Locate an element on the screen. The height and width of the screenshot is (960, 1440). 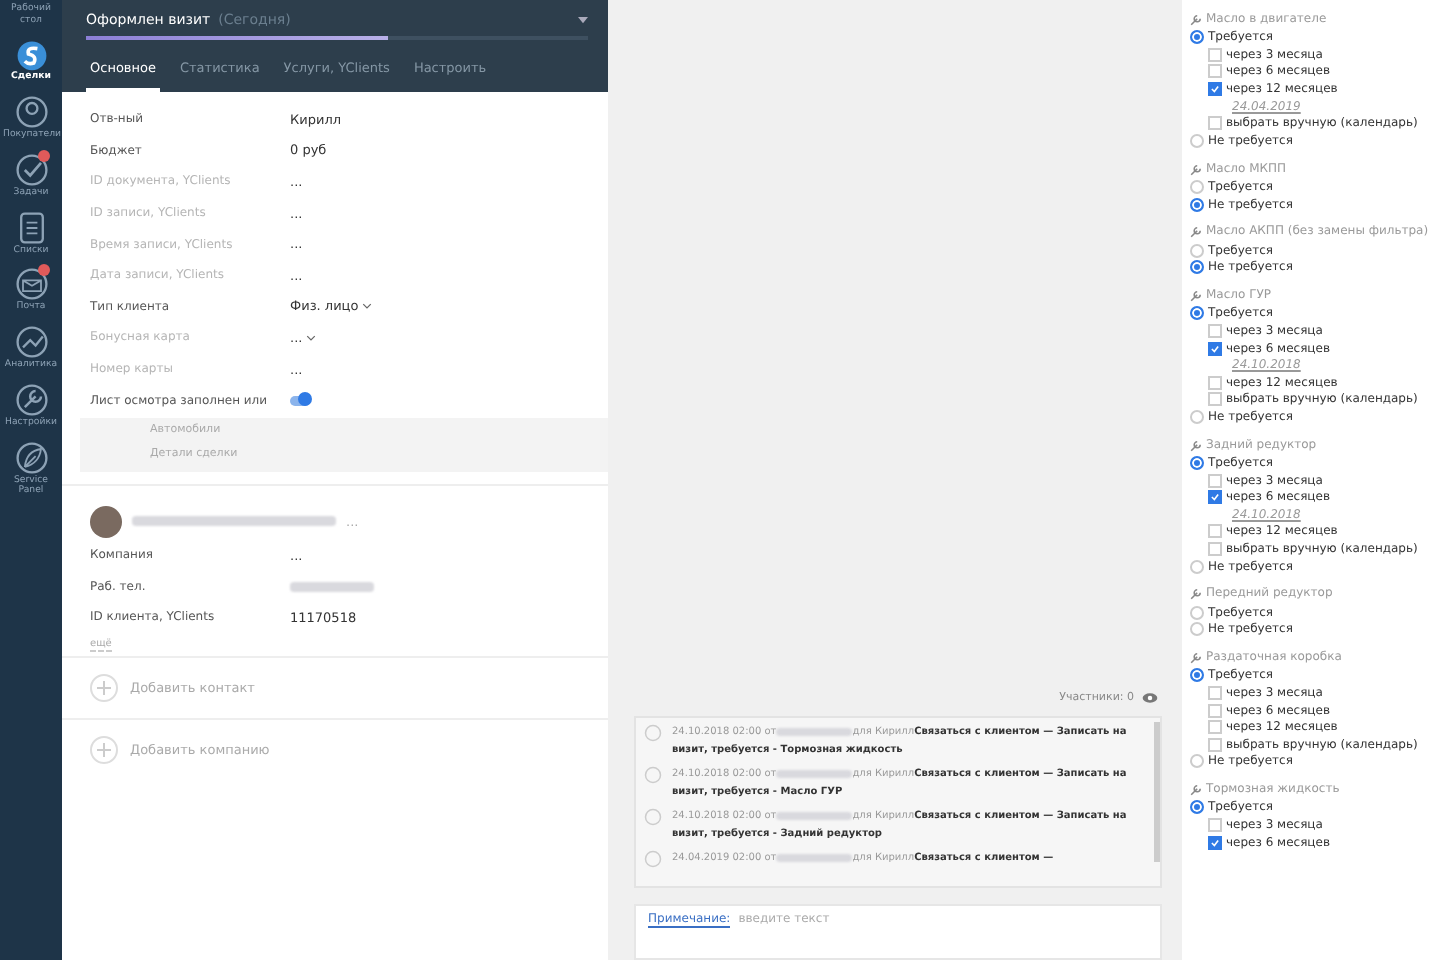
mail-icon is located at coordinates (31, 284).